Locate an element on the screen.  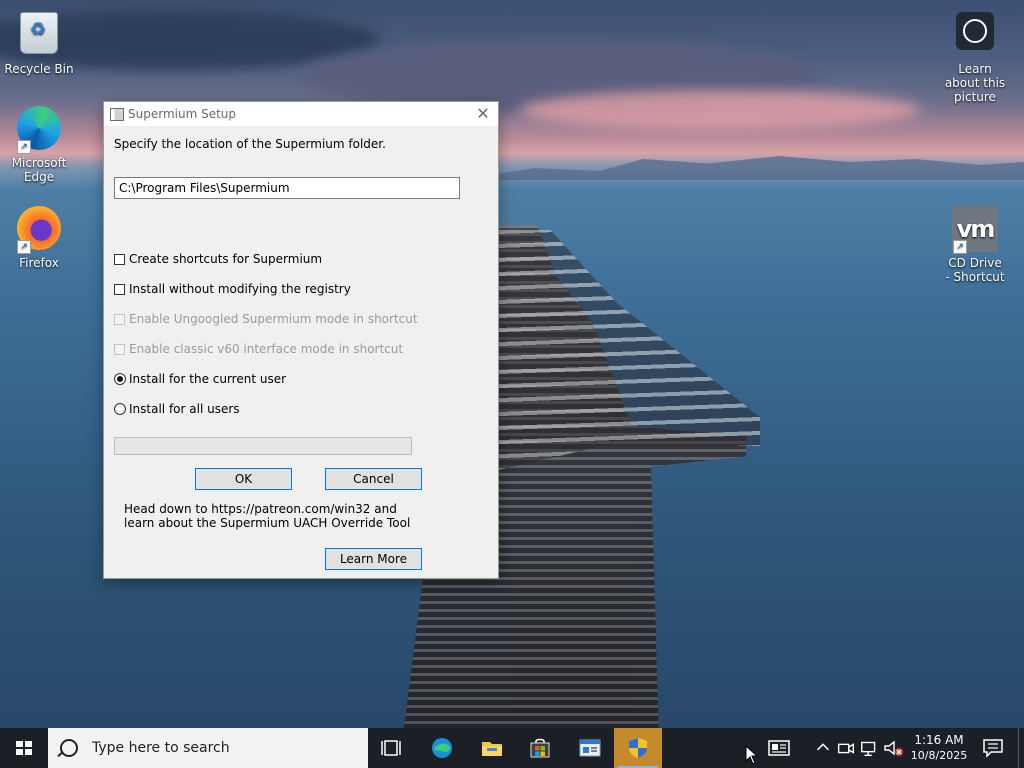
news-widget-button is located at coordinates (779, 748).